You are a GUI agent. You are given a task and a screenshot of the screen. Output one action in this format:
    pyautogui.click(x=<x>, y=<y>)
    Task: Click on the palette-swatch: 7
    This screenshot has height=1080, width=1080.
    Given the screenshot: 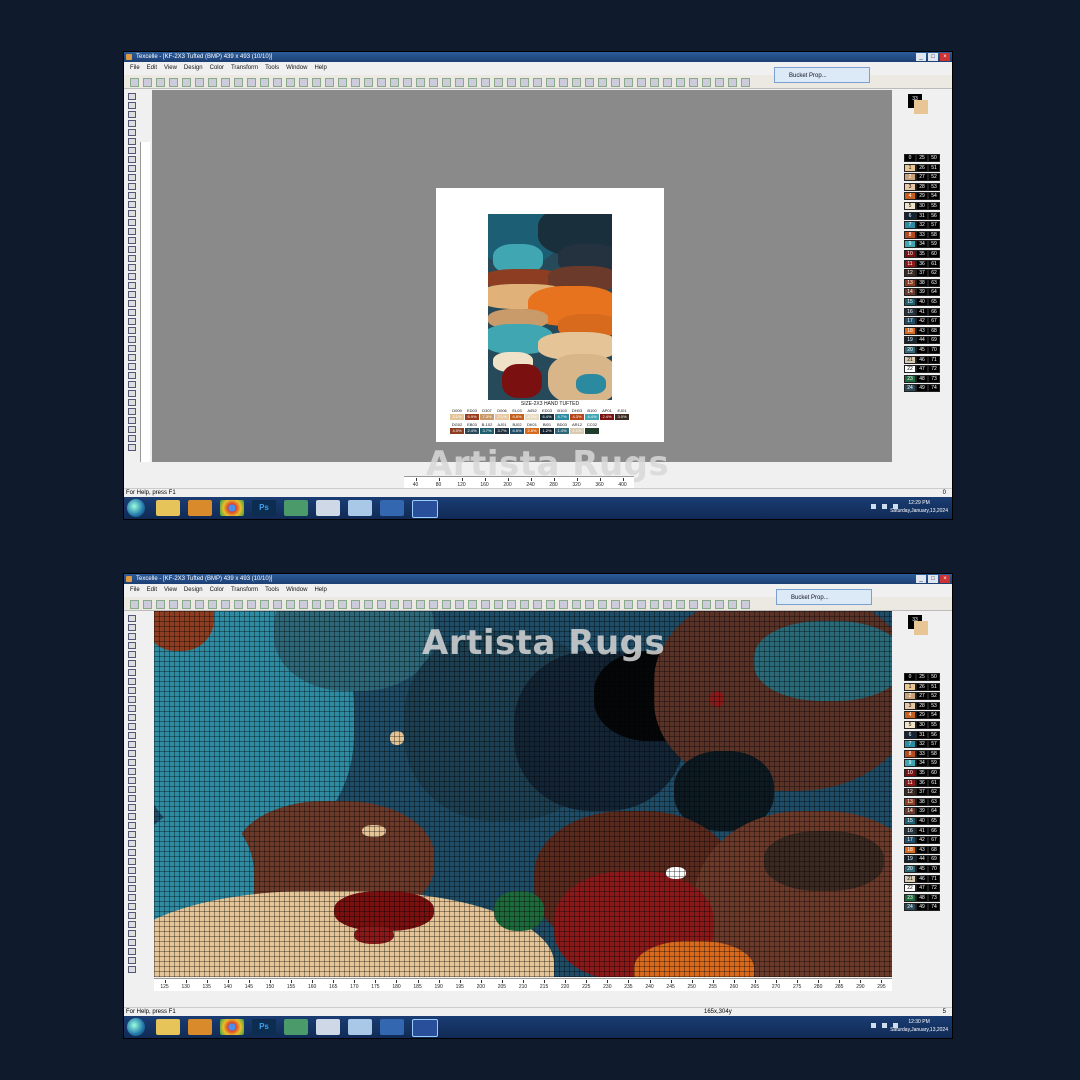 What is the action you would take?
    pyautogui.click(x=910, y=744)
    